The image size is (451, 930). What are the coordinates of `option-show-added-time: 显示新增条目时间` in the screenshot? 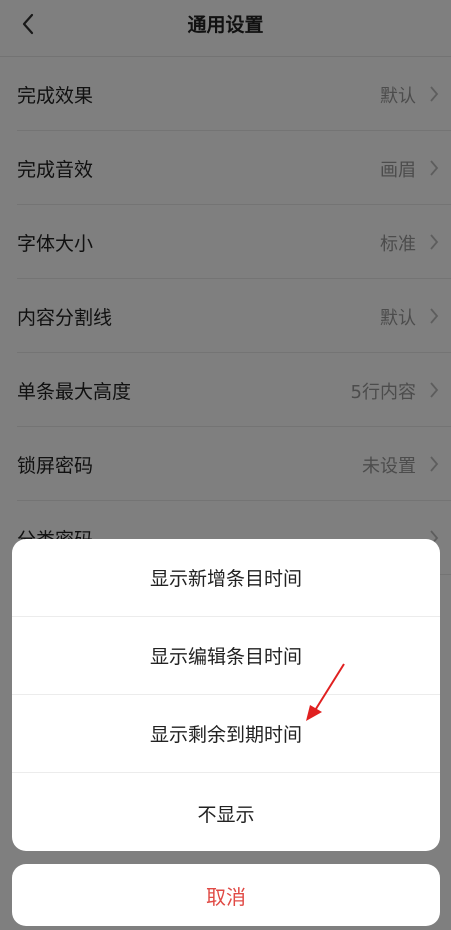 It's located at (226, 578).